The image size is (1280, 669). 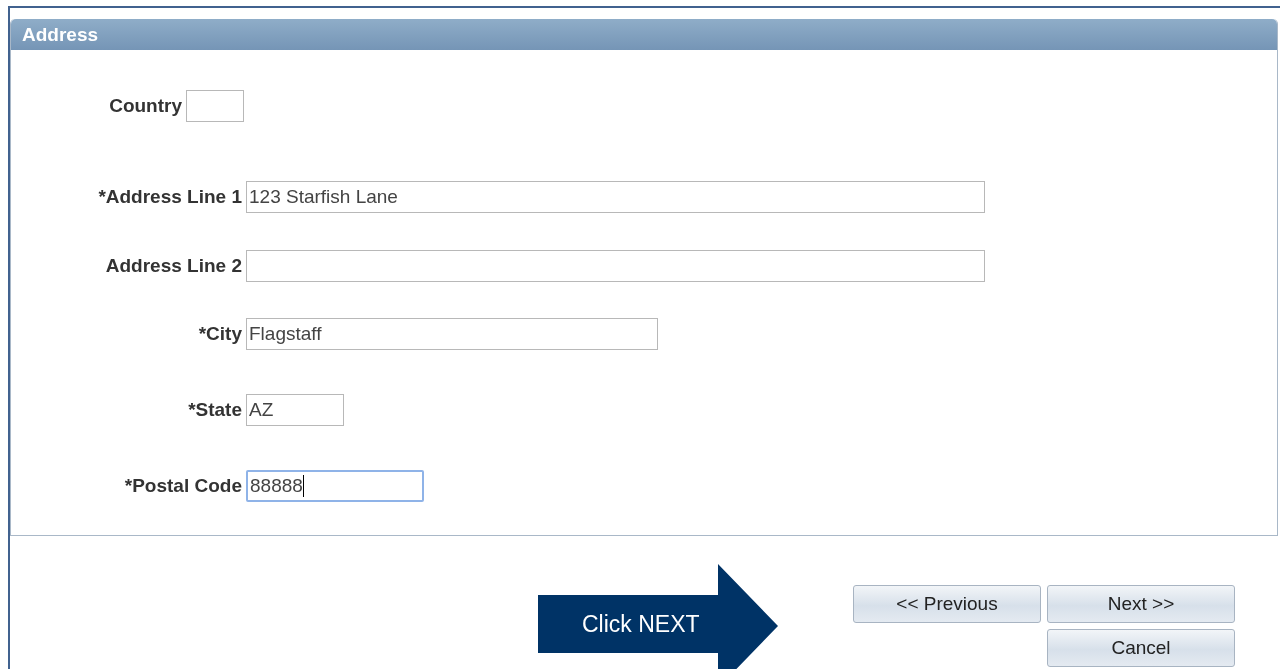 What do you see at coordinates (285, 334) in the screenshot?
I see `field-value: Flagstaff` at bounding box center [285, 334].